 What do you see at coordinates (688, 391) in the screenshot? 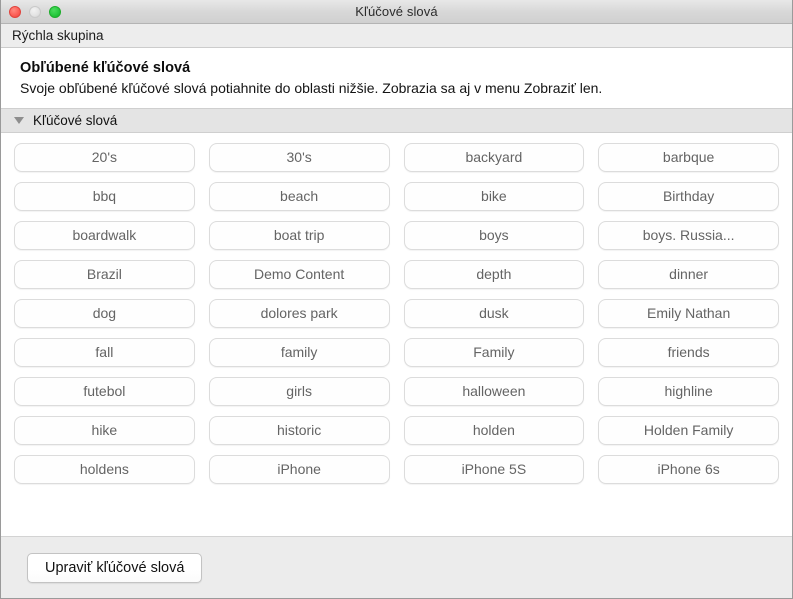
I see `keyword-token: highline` at bounding box center [688, 391].